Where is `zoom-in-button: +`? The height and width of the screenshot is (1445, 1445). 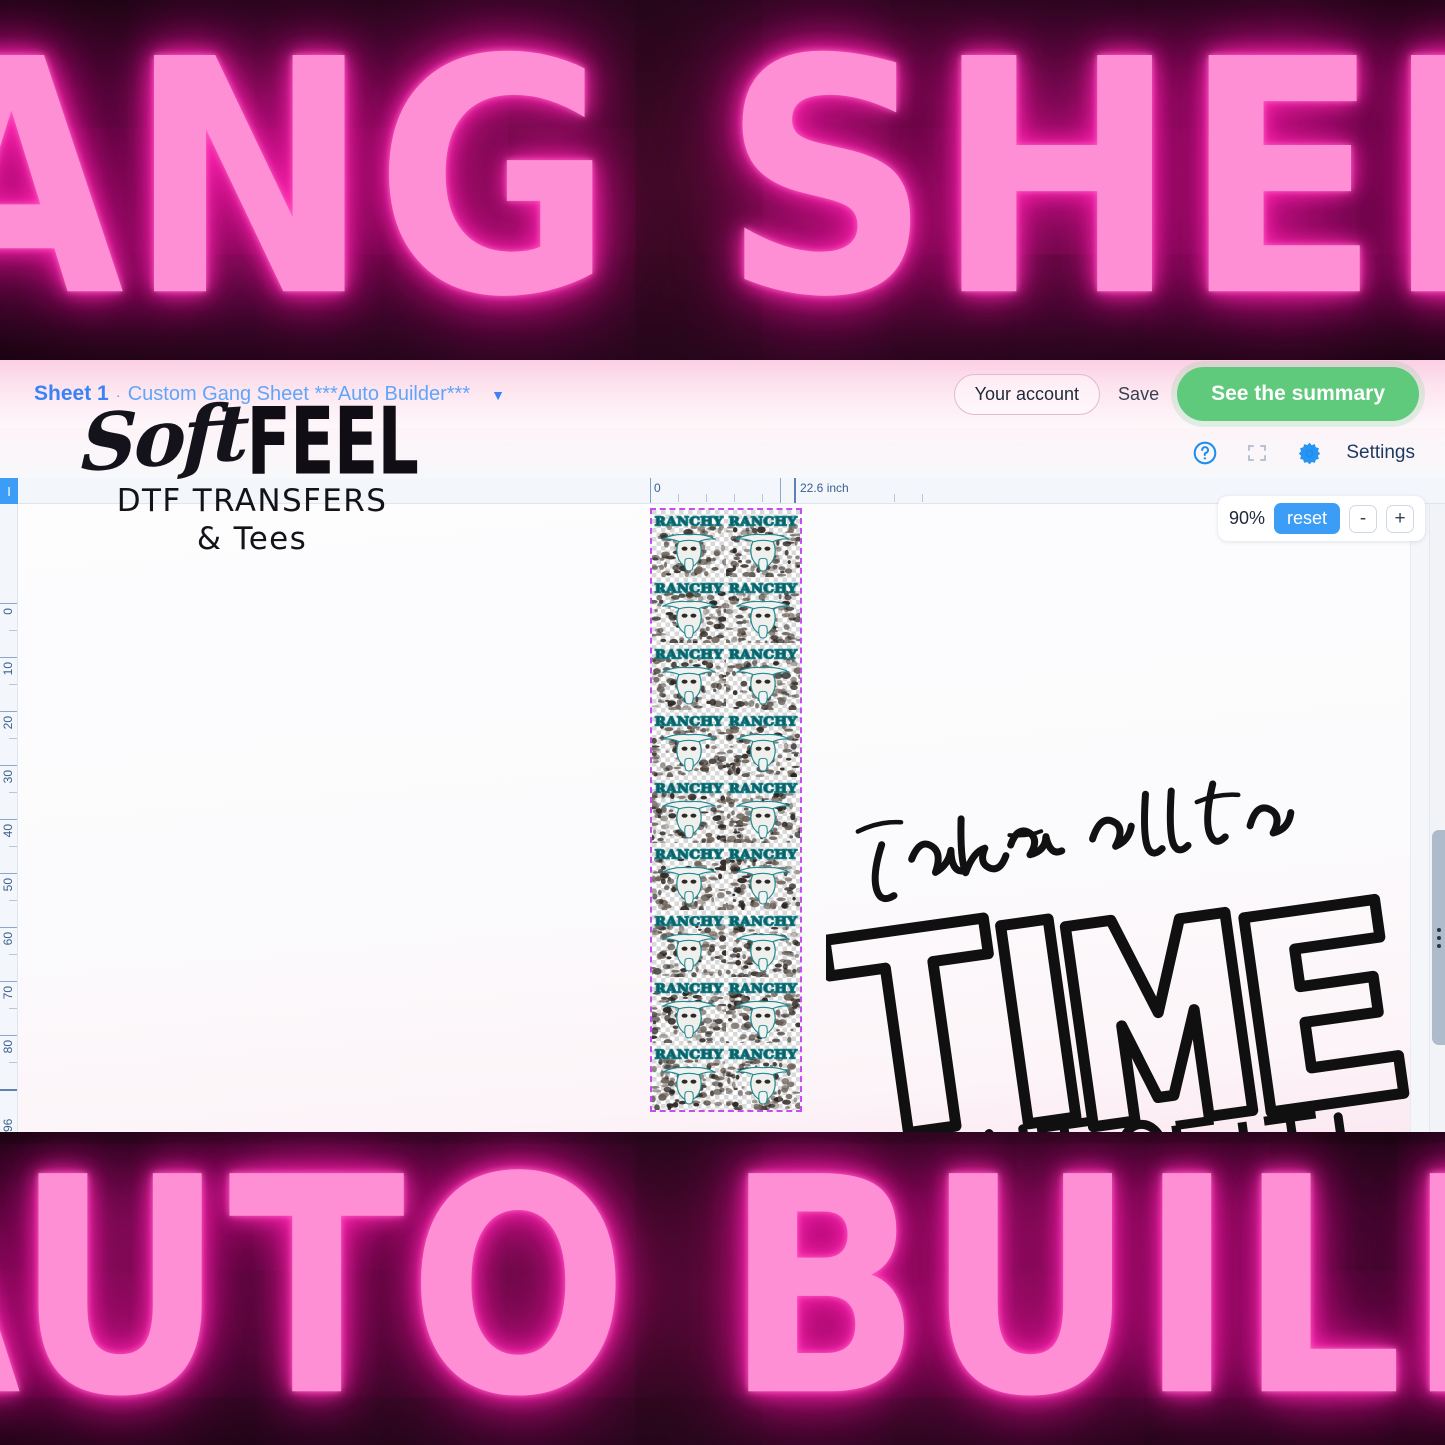
zoom-in-button: + is located at coordinates (1400, 518).